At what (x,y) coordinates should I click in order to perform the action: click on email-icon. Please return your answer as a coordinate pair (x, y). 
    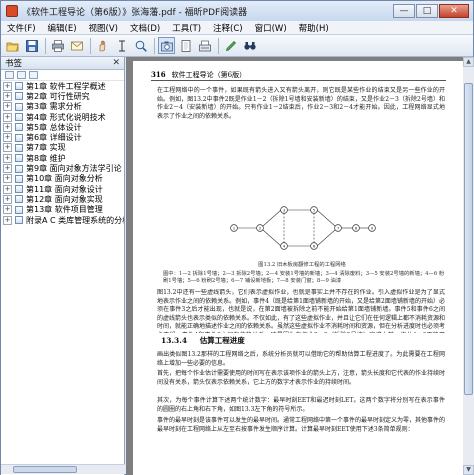
    Looking at the image, I should click on (76, 45).